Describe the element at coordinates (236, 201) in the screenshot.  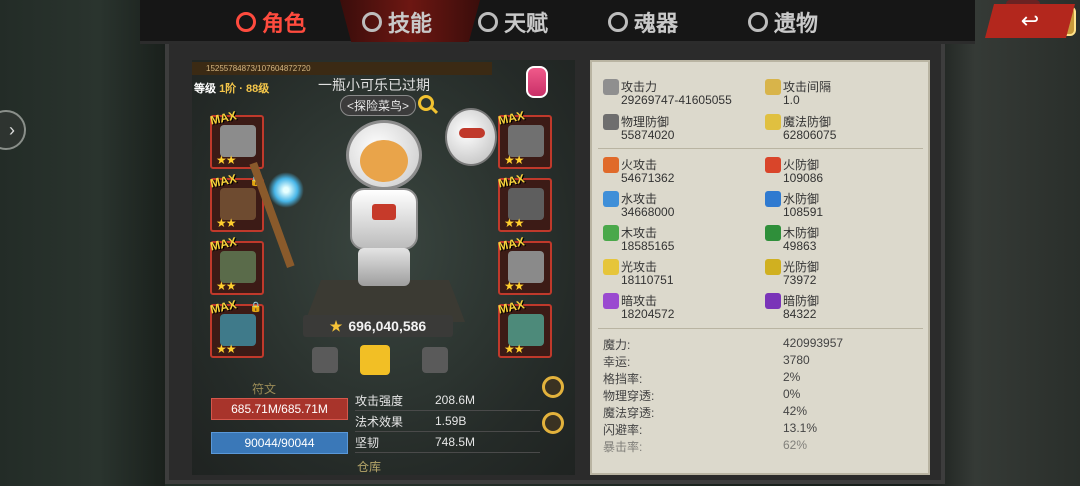
I see `equip-slot-amulet: MAX 🔒 ★★` at that location.